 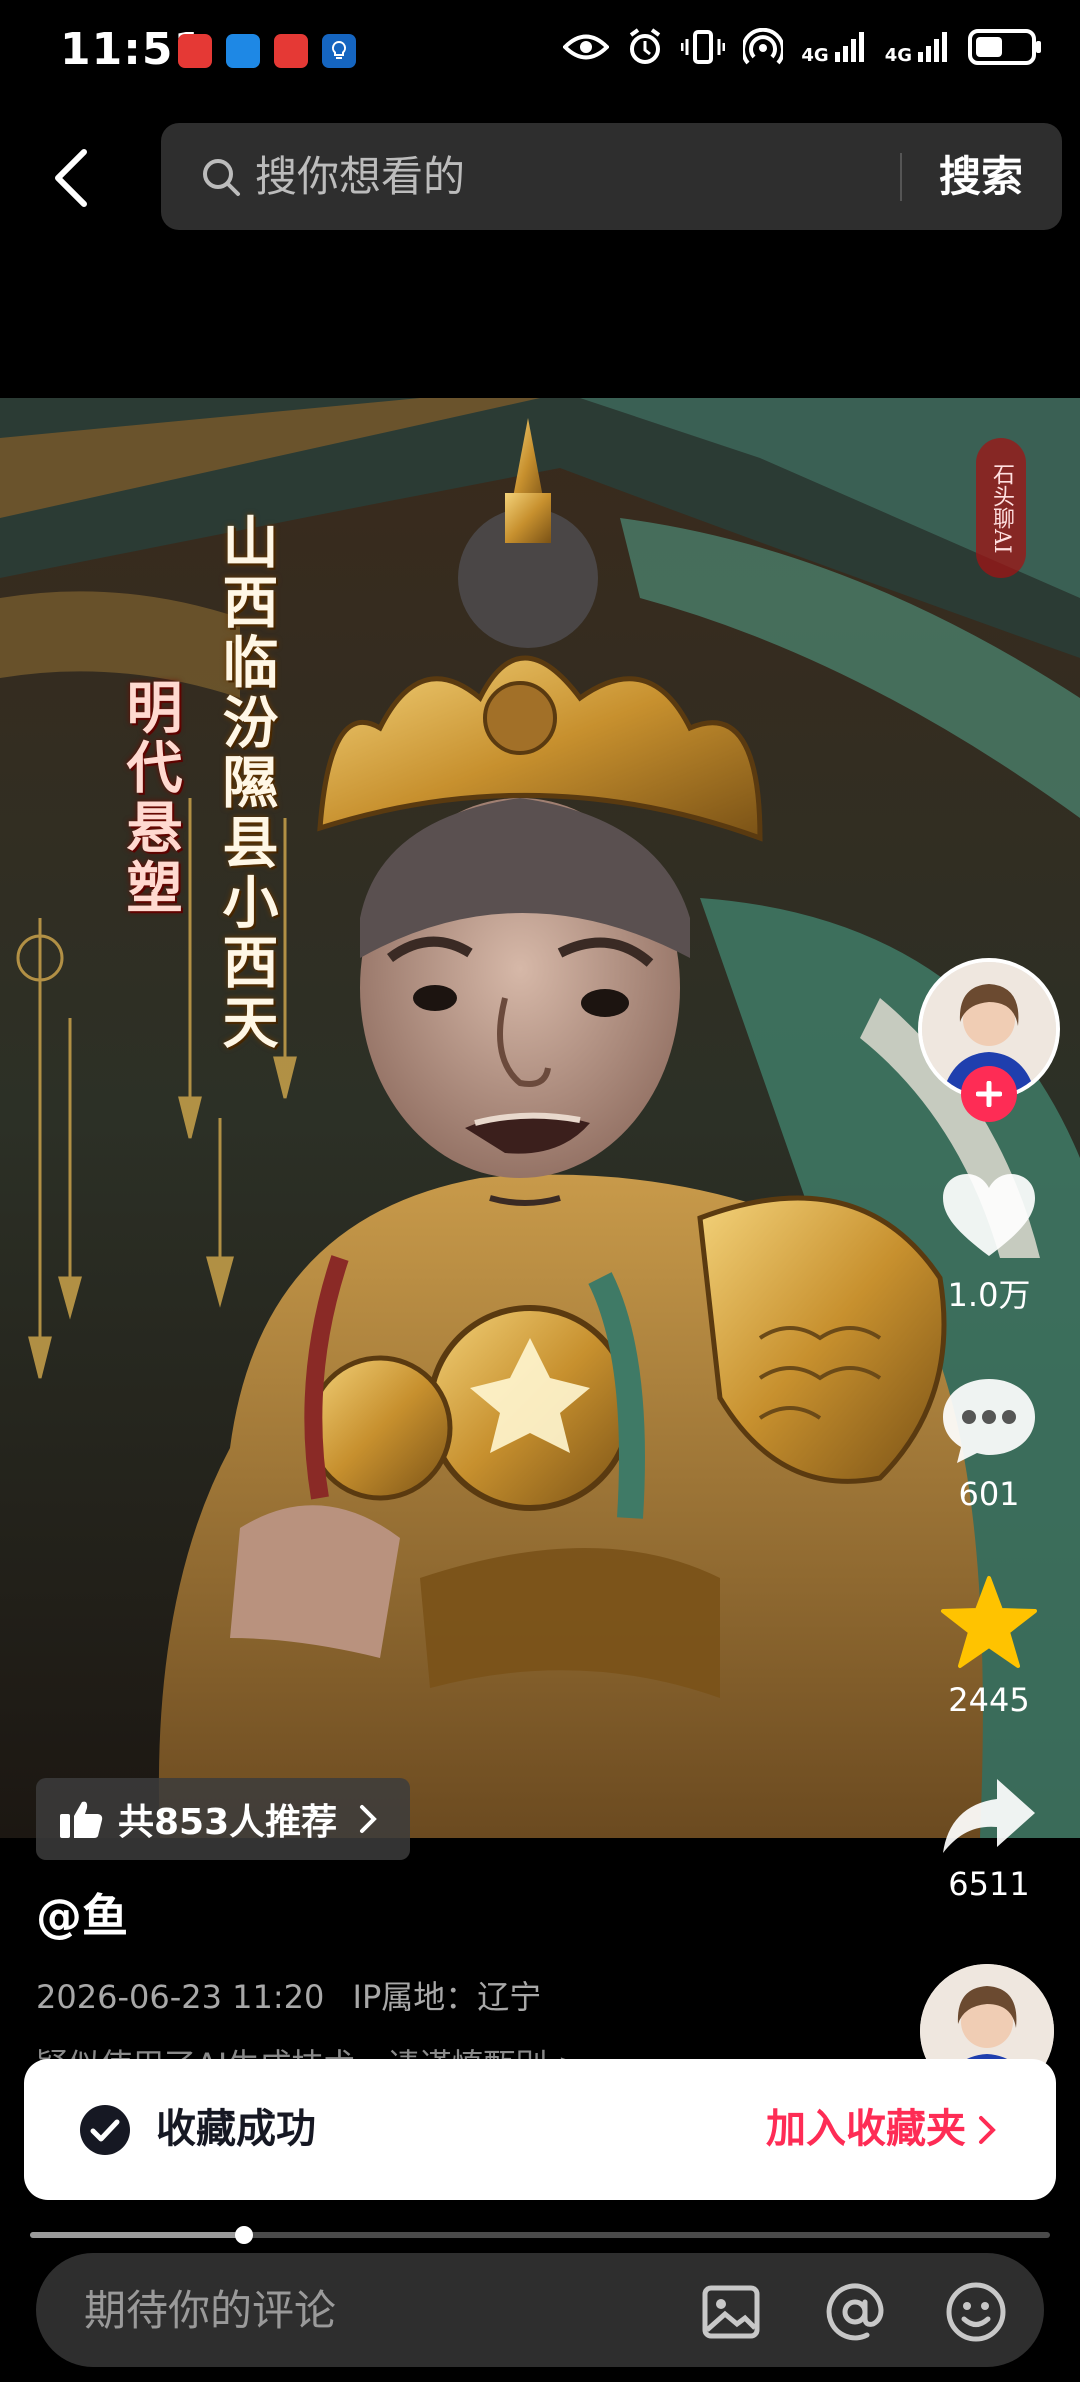 I want to click on post-meta: 2026-06-23 11:20 IP属地：辽宁, so click(x=288, y=1995).